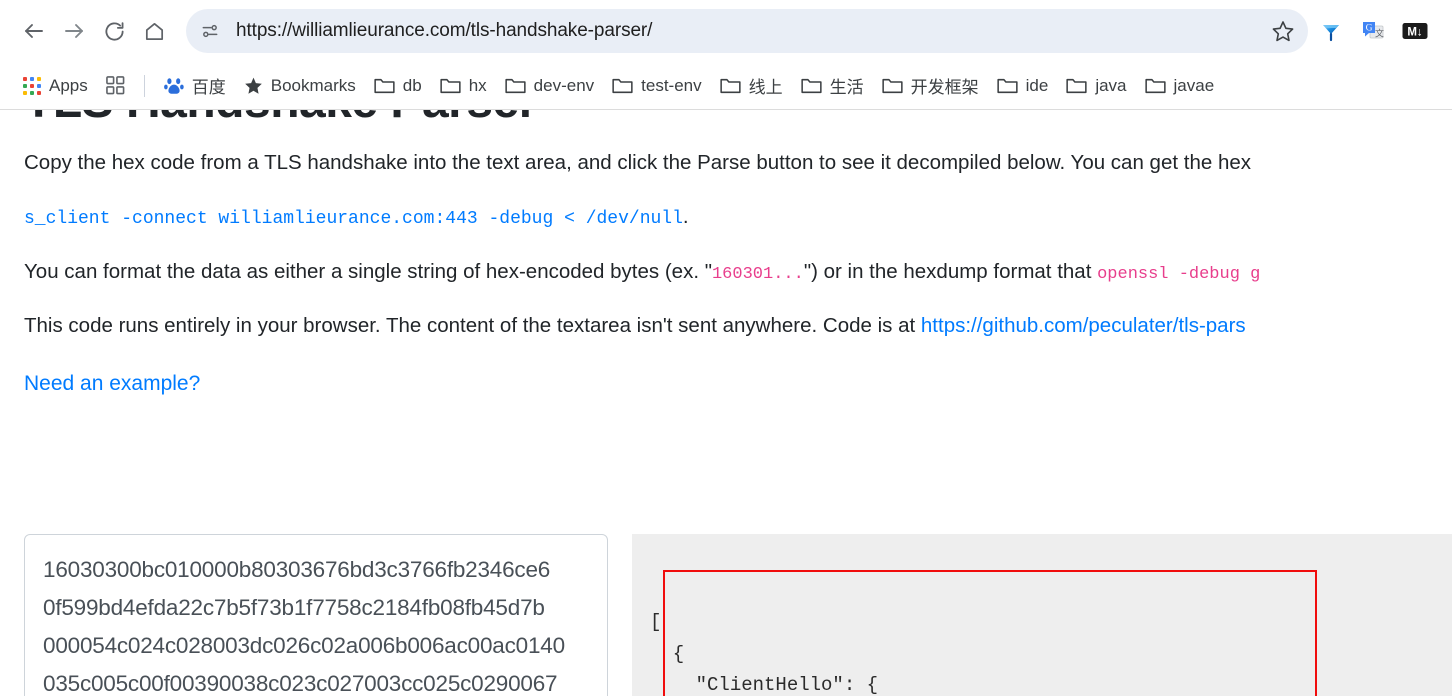 The width and height of the screenshot is (1452, 696). What do you see at coordinates (846, 87) in the screenshot?
I see `bookmark-label-shenghuo: 生活` at bounding box center [846, 87].